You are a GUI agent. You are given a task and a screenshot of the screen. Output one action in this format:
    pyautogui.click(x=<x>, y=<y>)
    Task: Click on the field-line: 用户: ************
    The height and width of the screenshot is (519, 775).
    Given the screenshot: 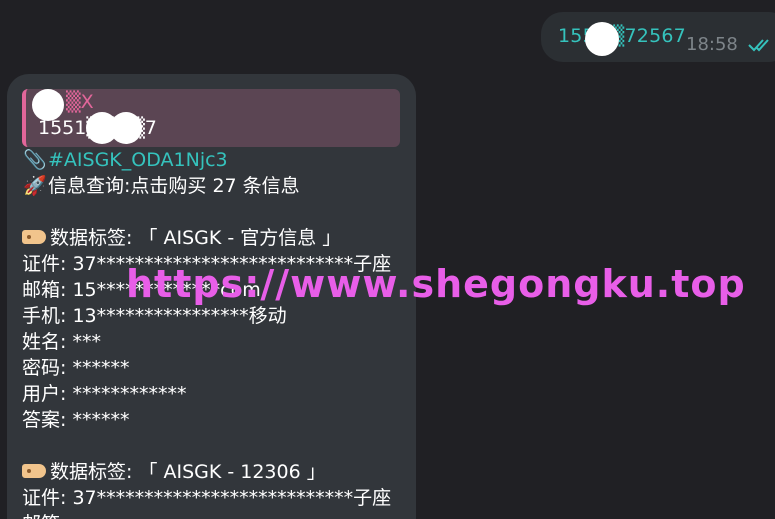 What is the action you would take?
    pyautogui.click(x=104, y=394)
    